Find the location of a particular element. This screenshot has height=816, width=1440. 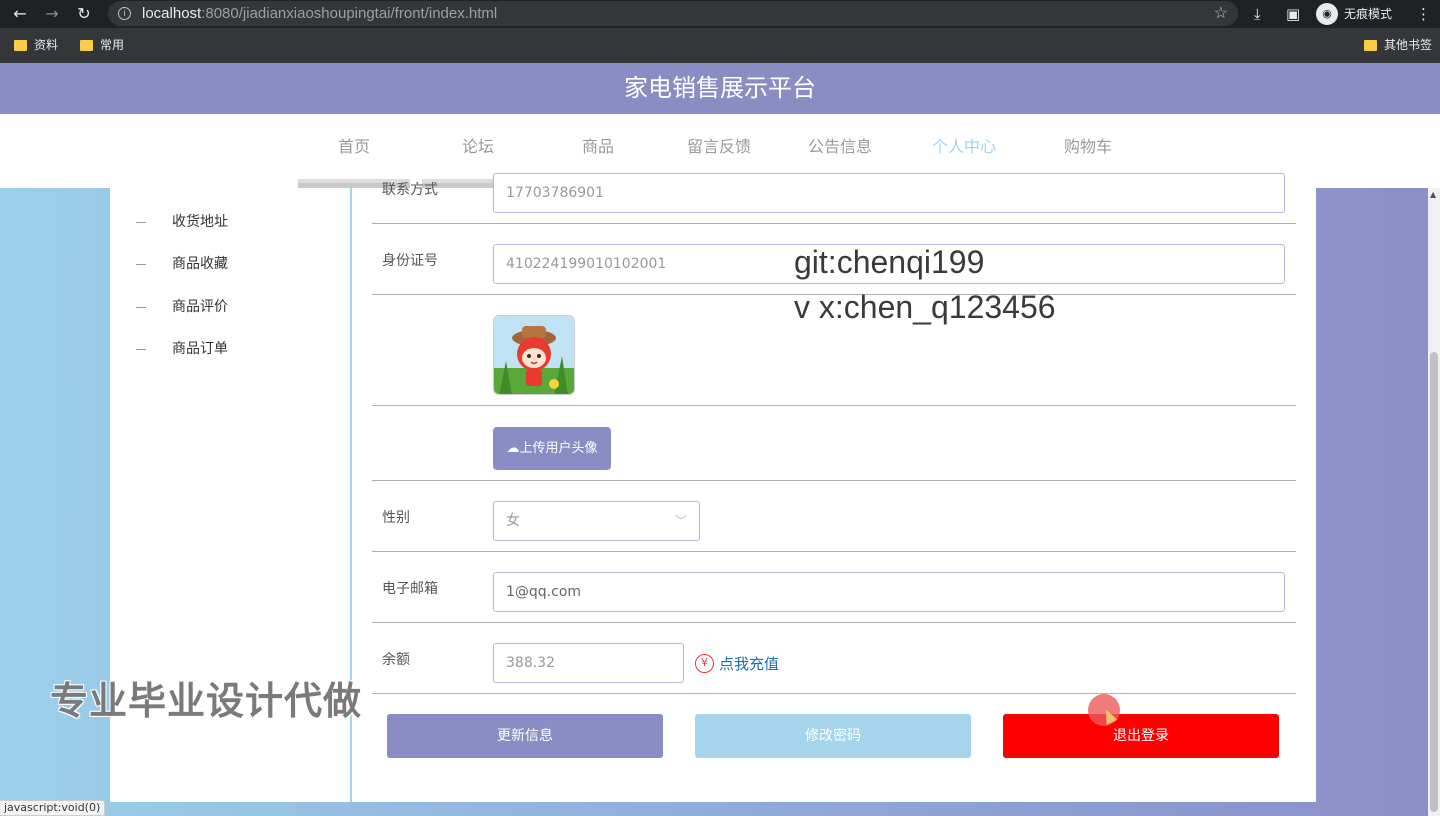

nav-label: 公告信息 is located at coordinates (839, 146).